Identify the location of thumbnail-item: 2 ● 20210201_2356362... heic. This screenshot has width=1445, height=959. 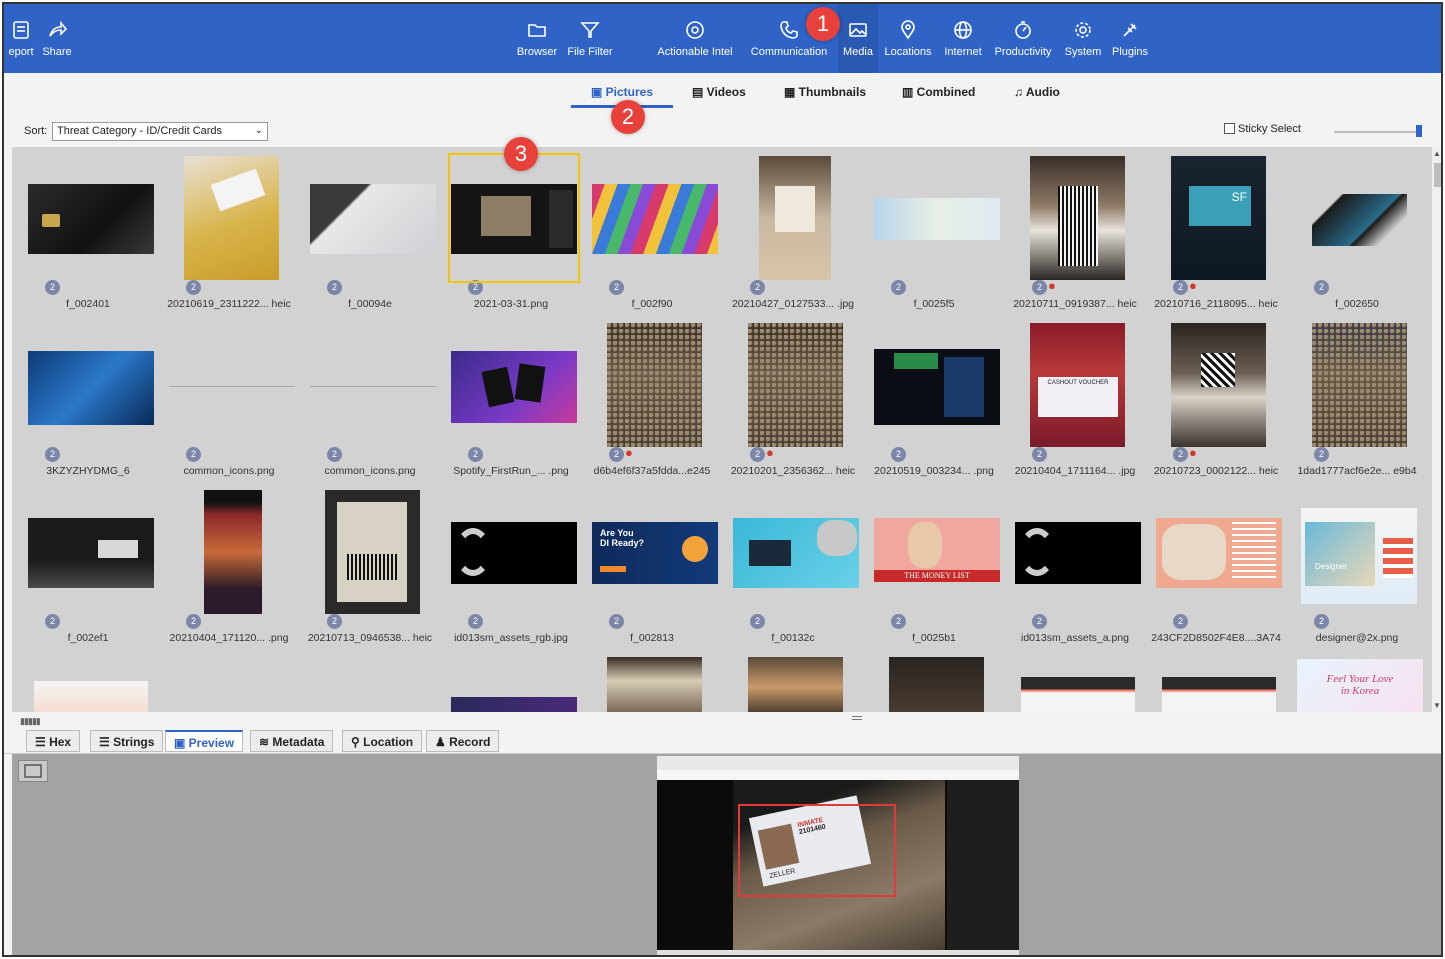
(793, 404).